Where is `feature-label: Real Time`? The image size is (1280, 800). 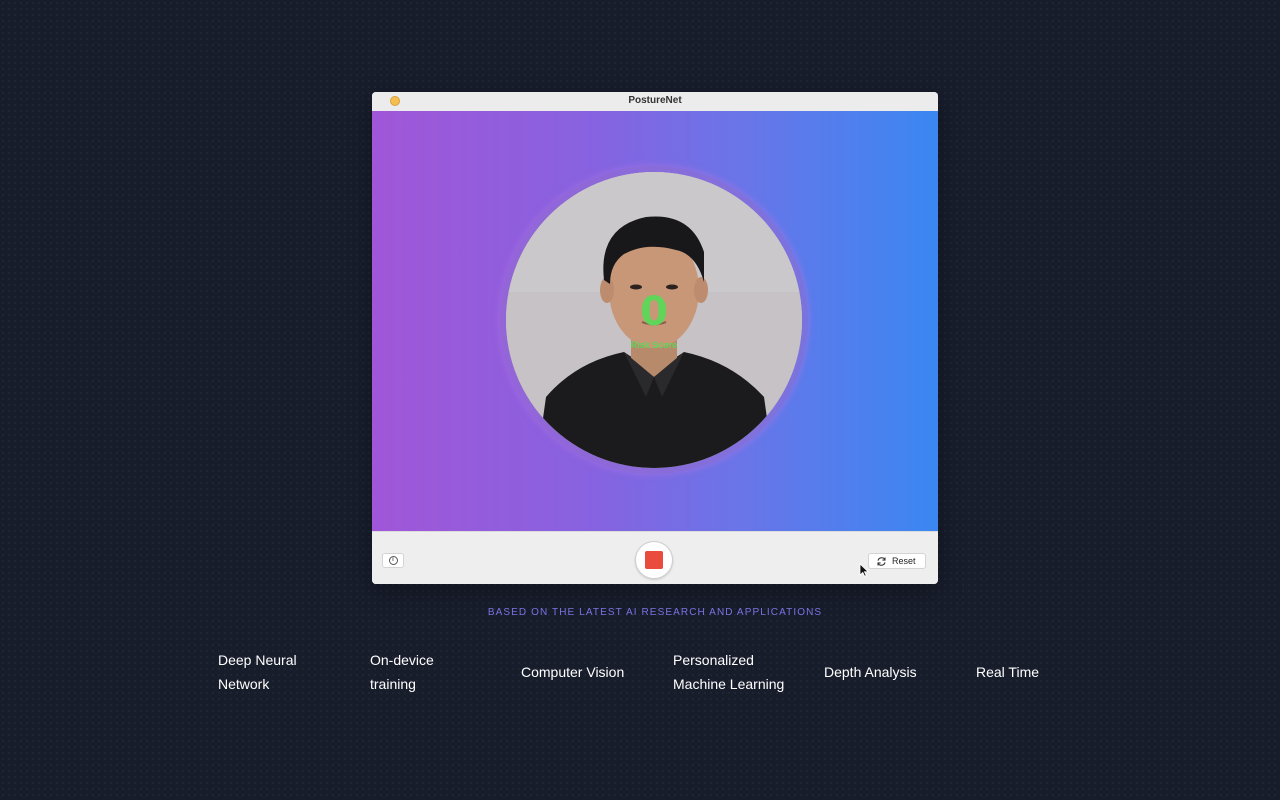
feature-label: Real Time is located at coordinates (1008, 672).